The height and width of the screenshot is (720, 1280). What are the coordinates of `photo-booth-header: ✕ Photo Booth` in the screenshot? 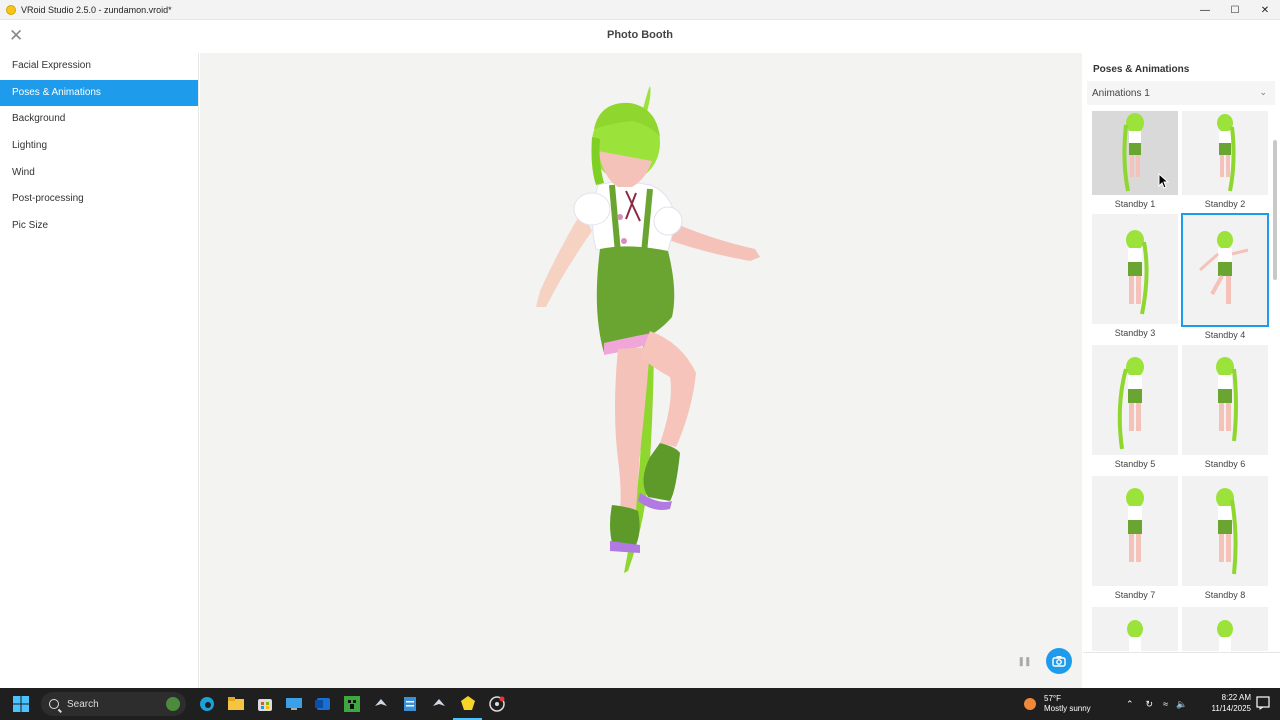 It's located at (640, 36).